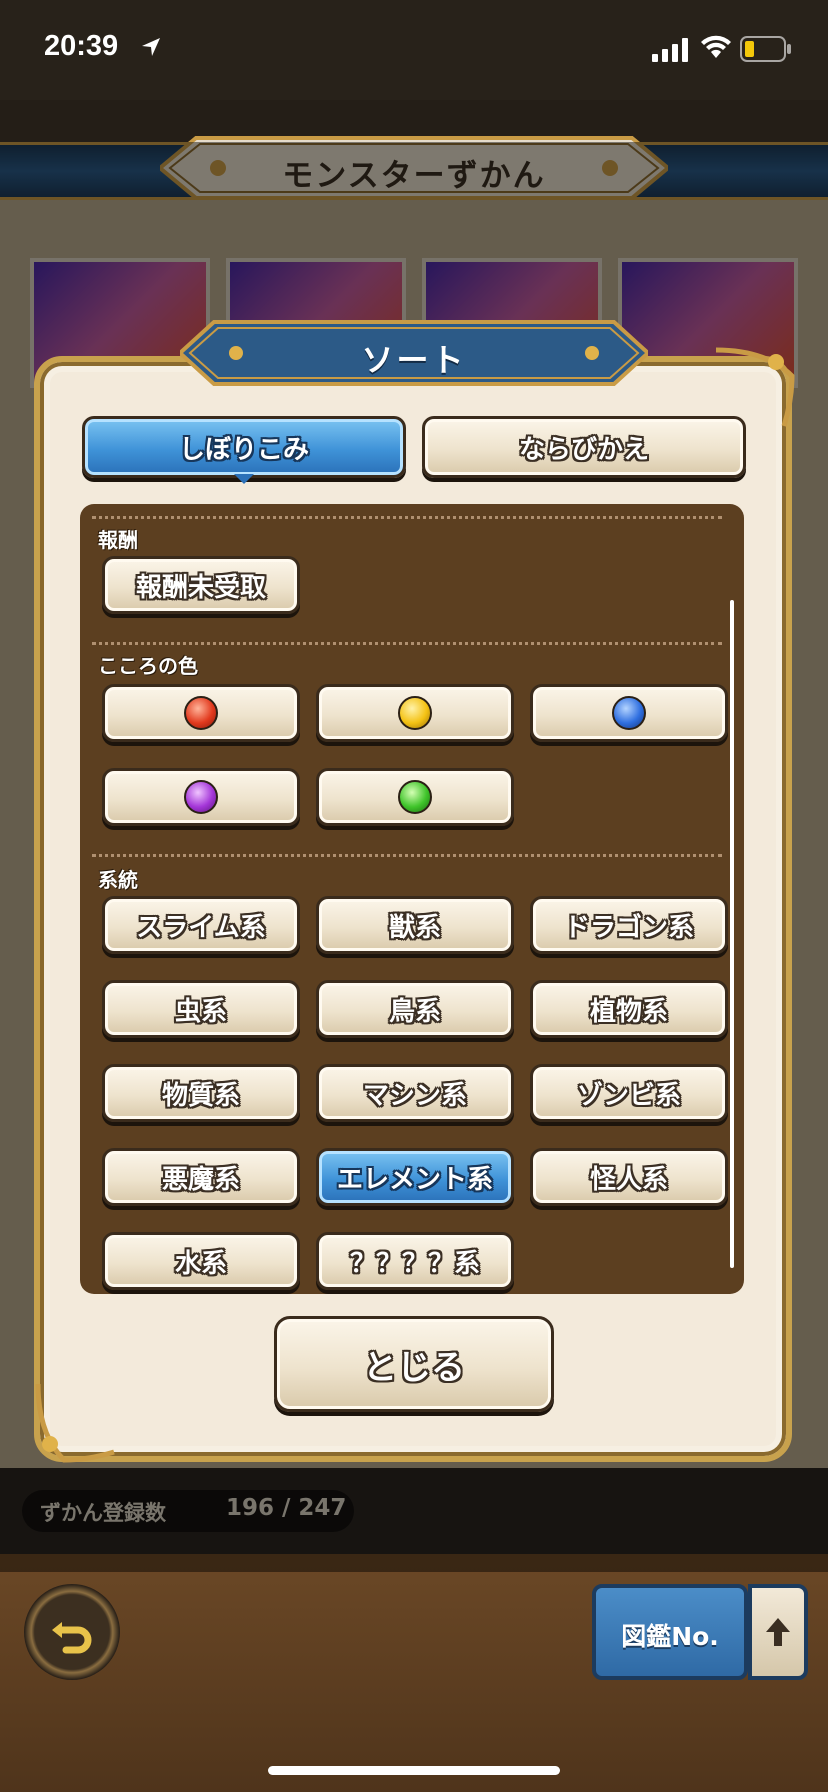 The height and width of the screenshot is (1792, 828). I want to click on heart-color-blue-button, so click(629, 713).